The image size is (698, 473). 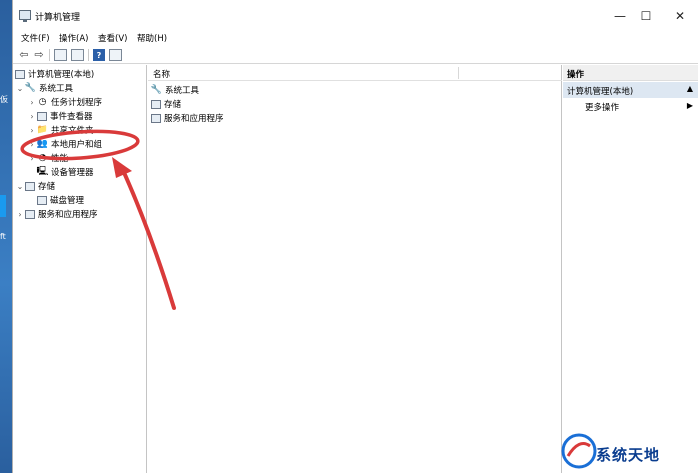 I want to click on export-list-icon, so click(x=77, y=55).